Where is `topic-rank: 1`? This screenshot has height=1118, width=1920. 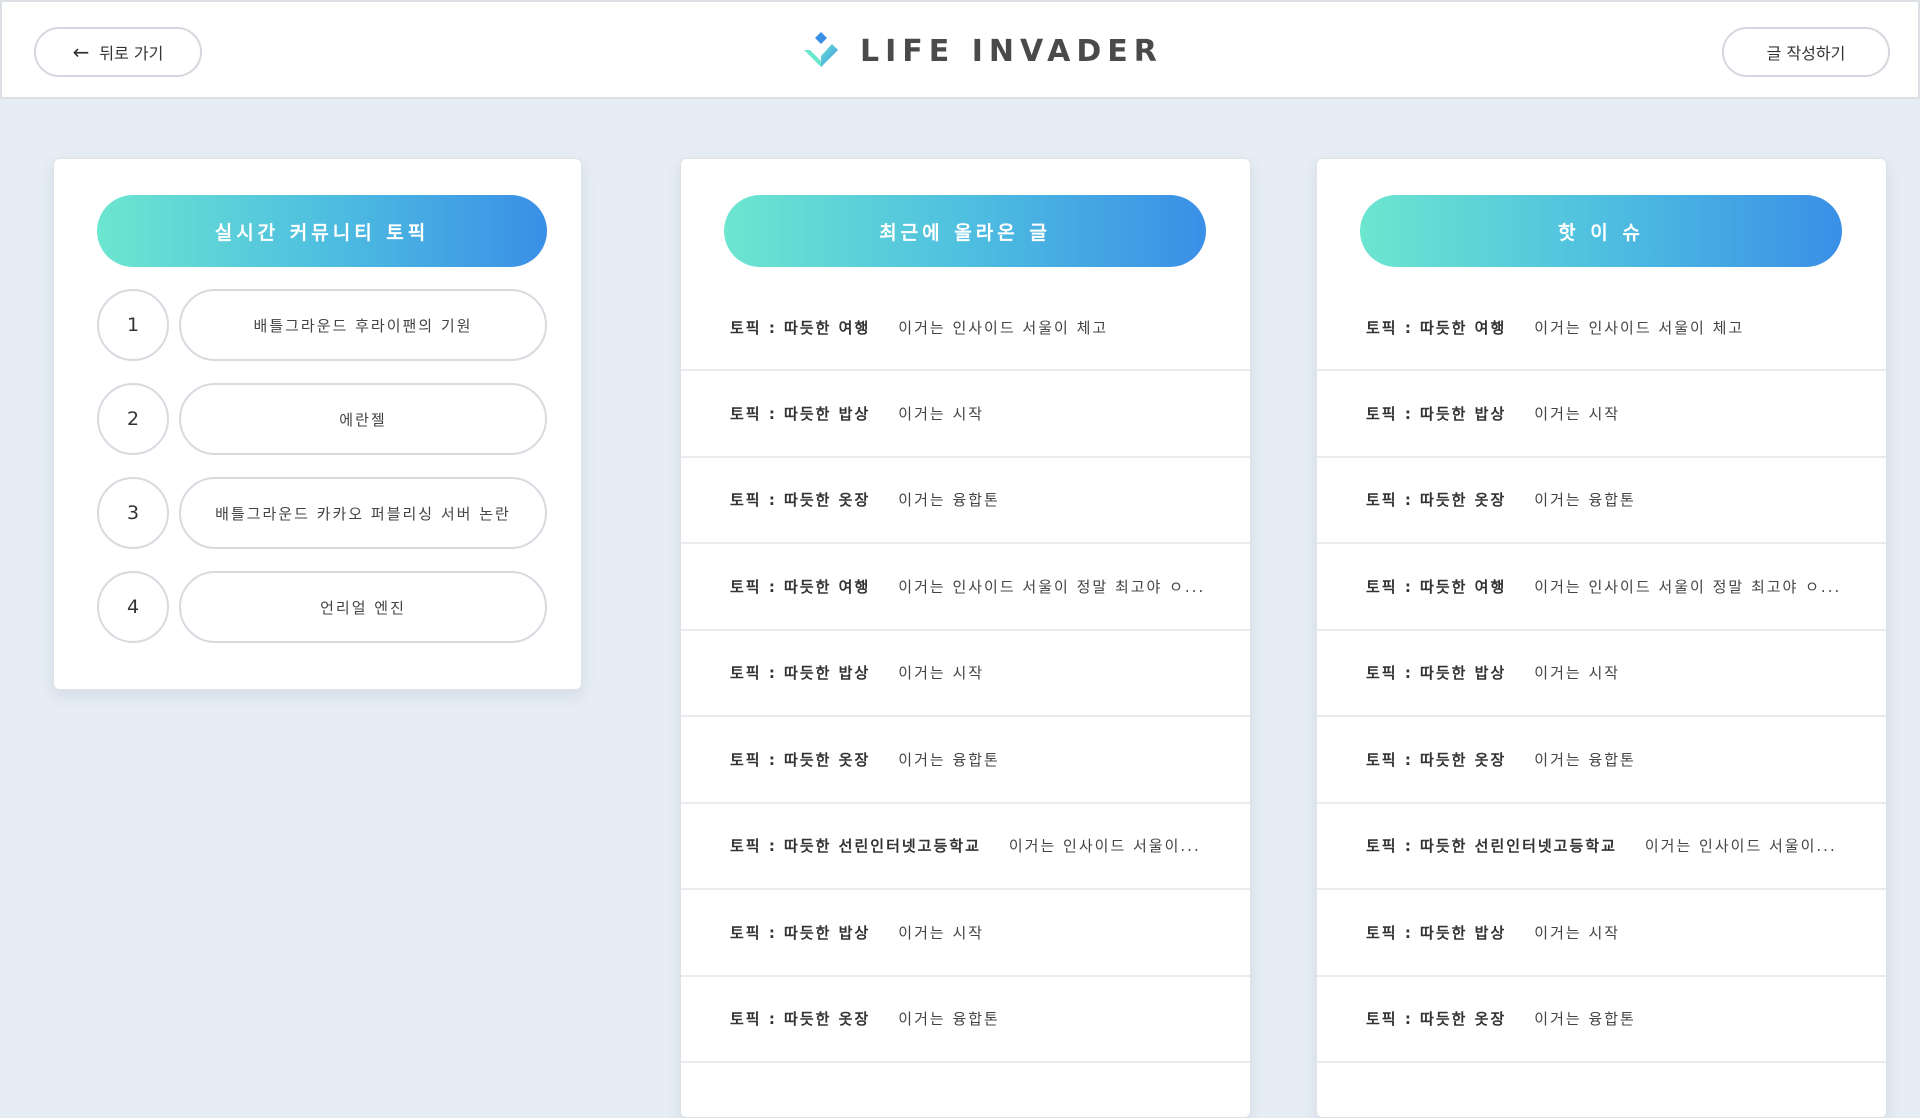
topic-rank: 1 is located at coordinates (133, 325).